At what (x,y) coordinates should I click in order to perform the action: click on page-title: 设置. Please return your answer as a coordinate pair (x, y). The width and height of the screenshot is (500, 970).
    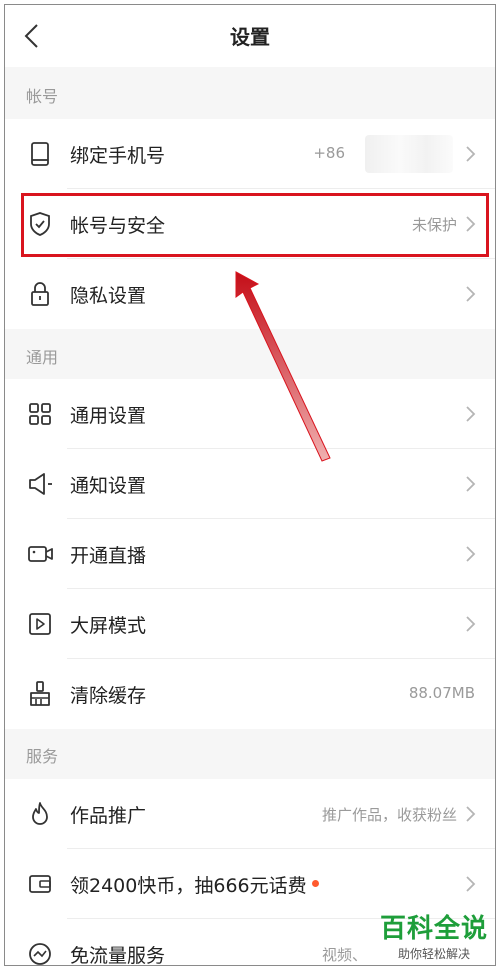
    Looking at the image, I should click on (250, 37).